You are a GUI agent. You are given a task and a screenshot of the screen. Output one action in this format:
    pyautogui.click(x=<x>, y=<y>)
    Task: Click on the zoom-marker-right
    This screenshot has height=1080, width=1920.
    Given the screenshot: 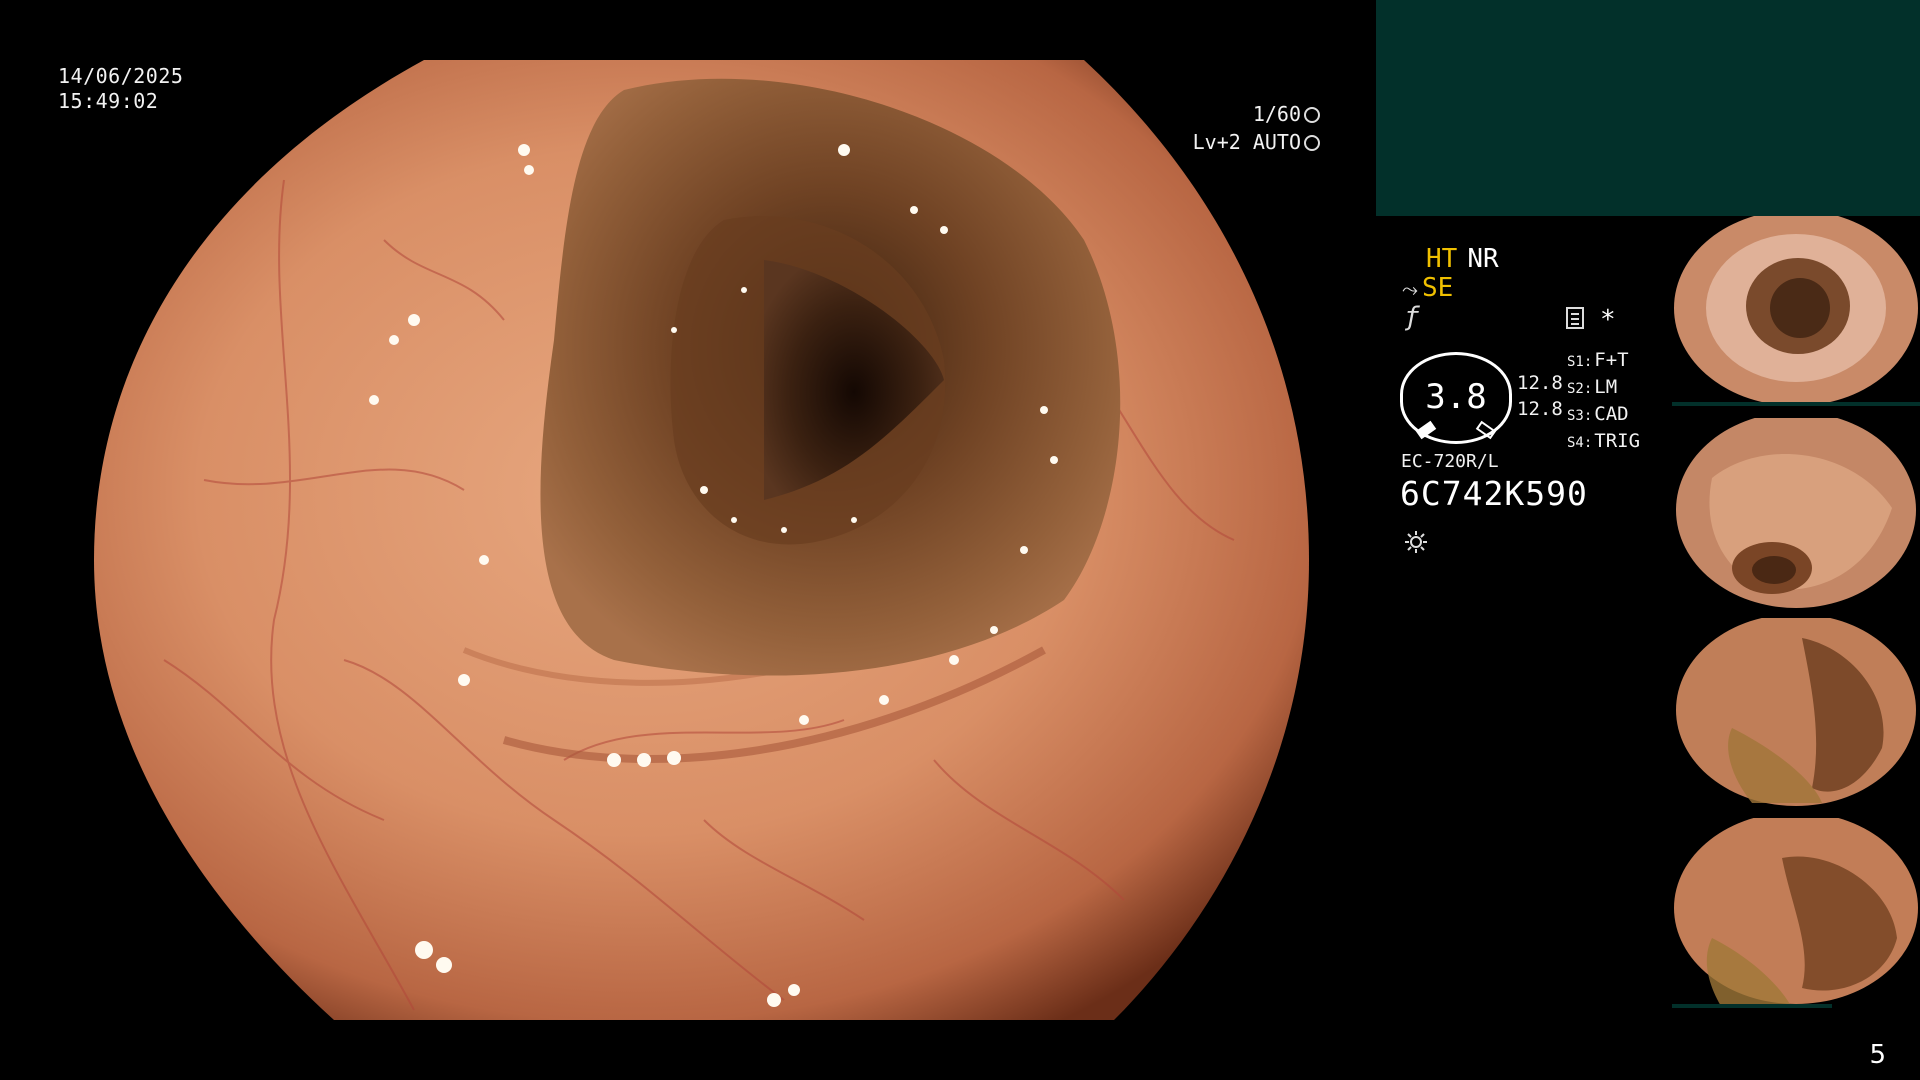 What is the action you would take?
    pyautogui.click(x=1486, y=430)
    